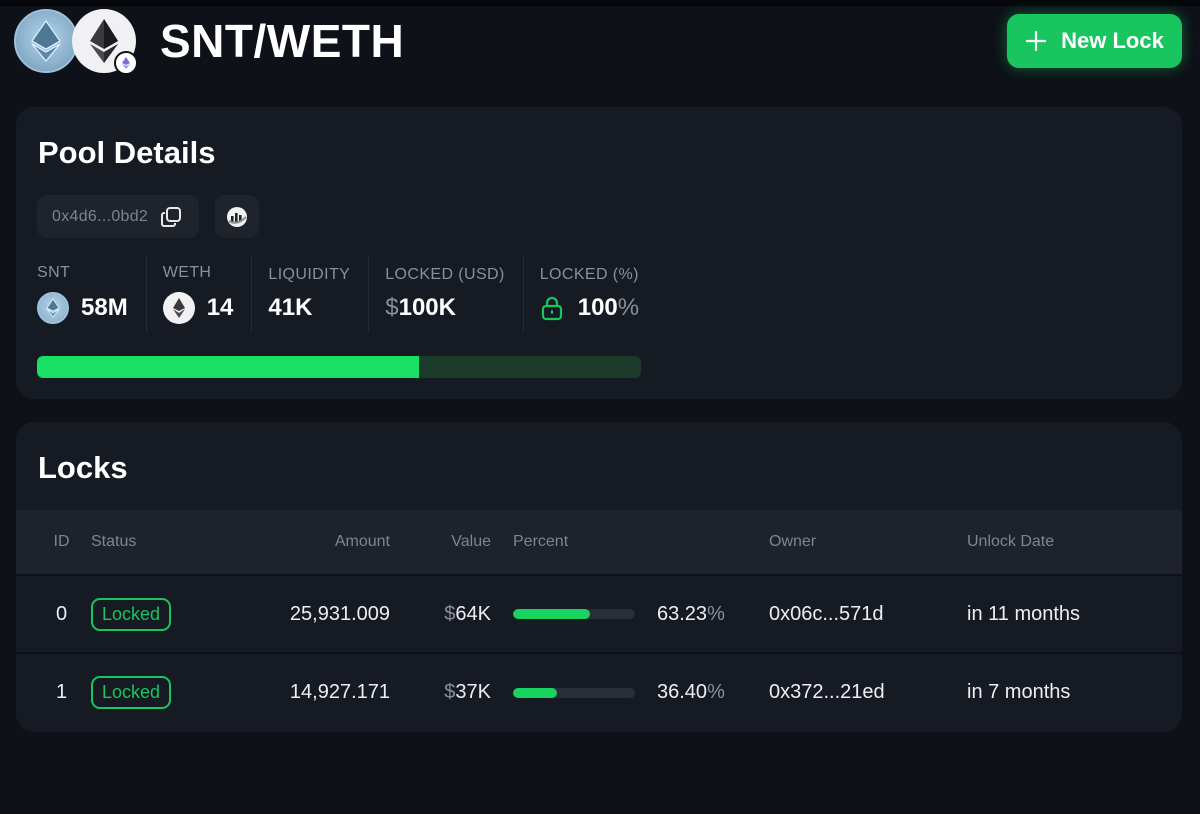 The height and width of the screenshot is (814, 1200). What do you see at coordinates (445, 274) in the screenshot?
I see `stat-locked-usd-label: LOCKED (USD)` at bounding box center [445, 274].